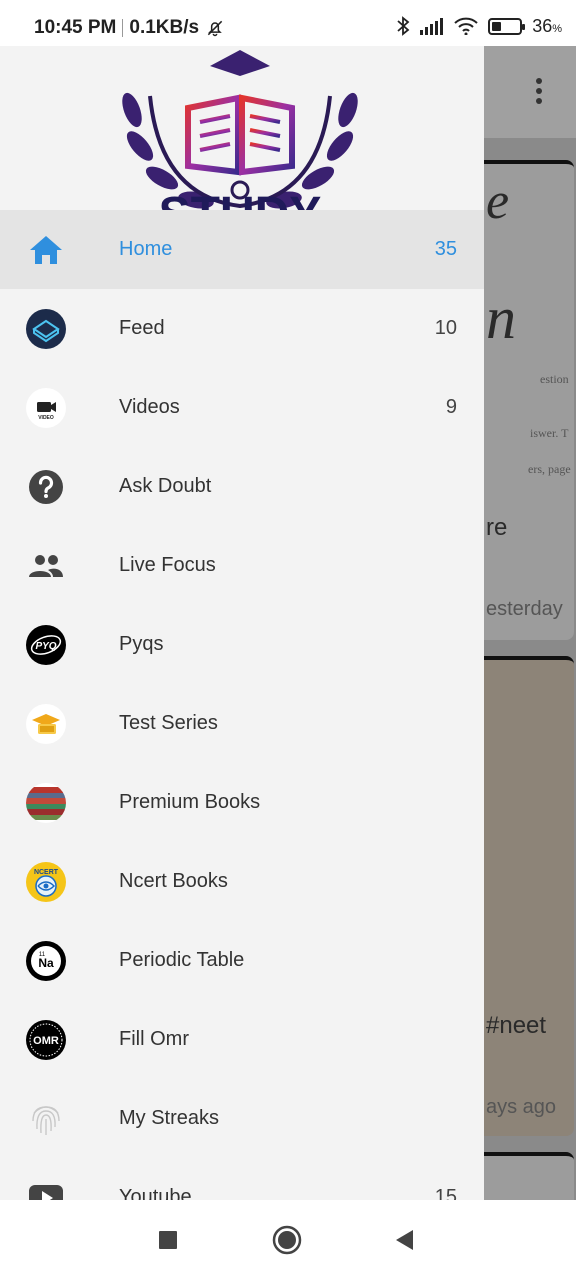  What do you see at coordinates (46, 803) in the screenshot?
I see `books-icon` at bounding box center [46, 803].